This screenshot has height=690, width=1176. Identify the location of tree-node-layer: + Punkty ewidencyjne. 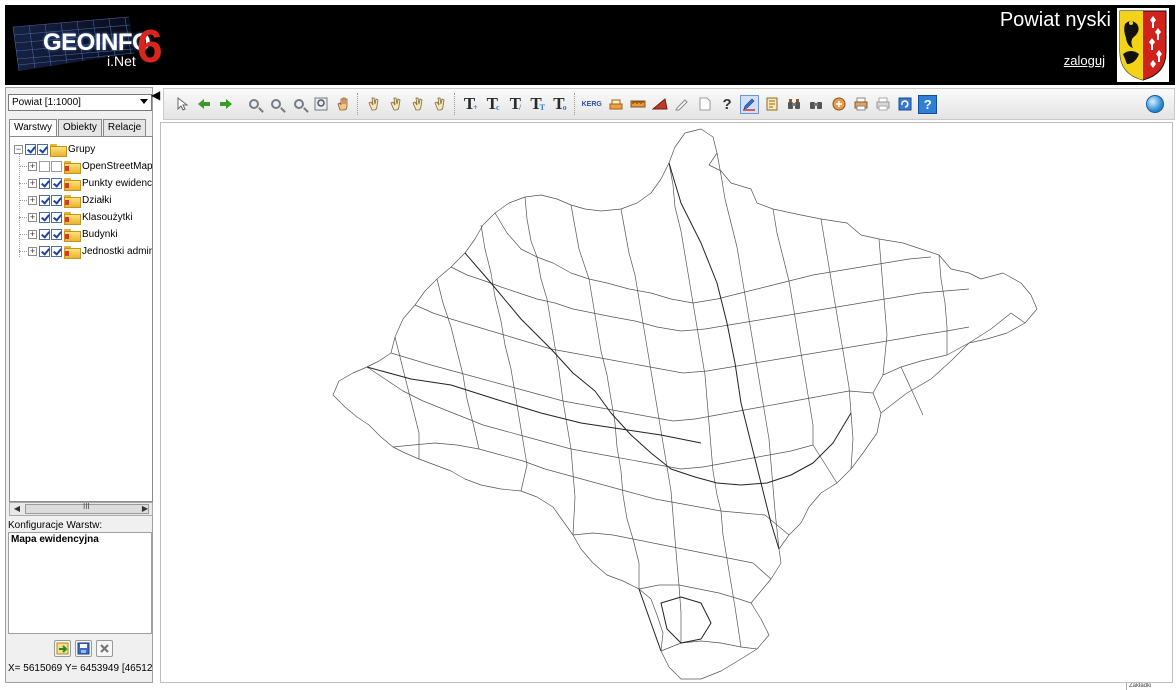
(90, 183).